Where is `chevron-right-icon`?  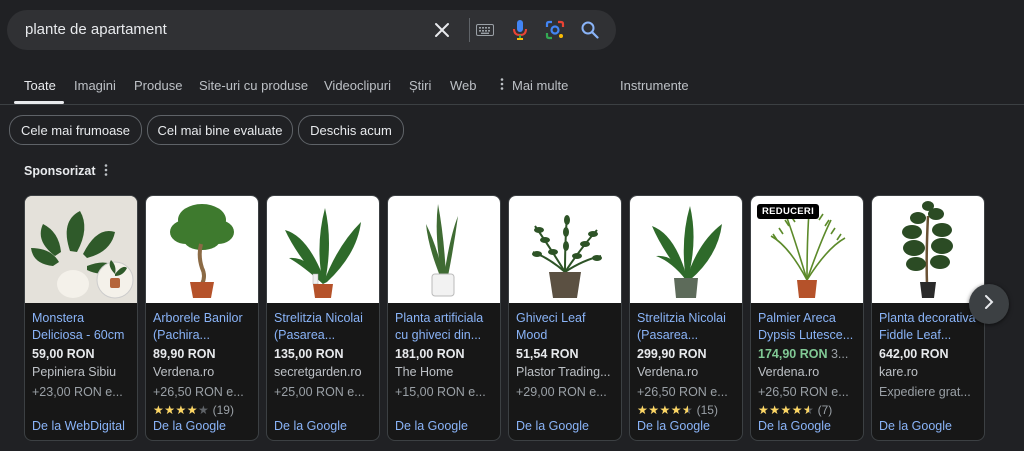
chevron-right-icon is located at coordinates (989, 304).